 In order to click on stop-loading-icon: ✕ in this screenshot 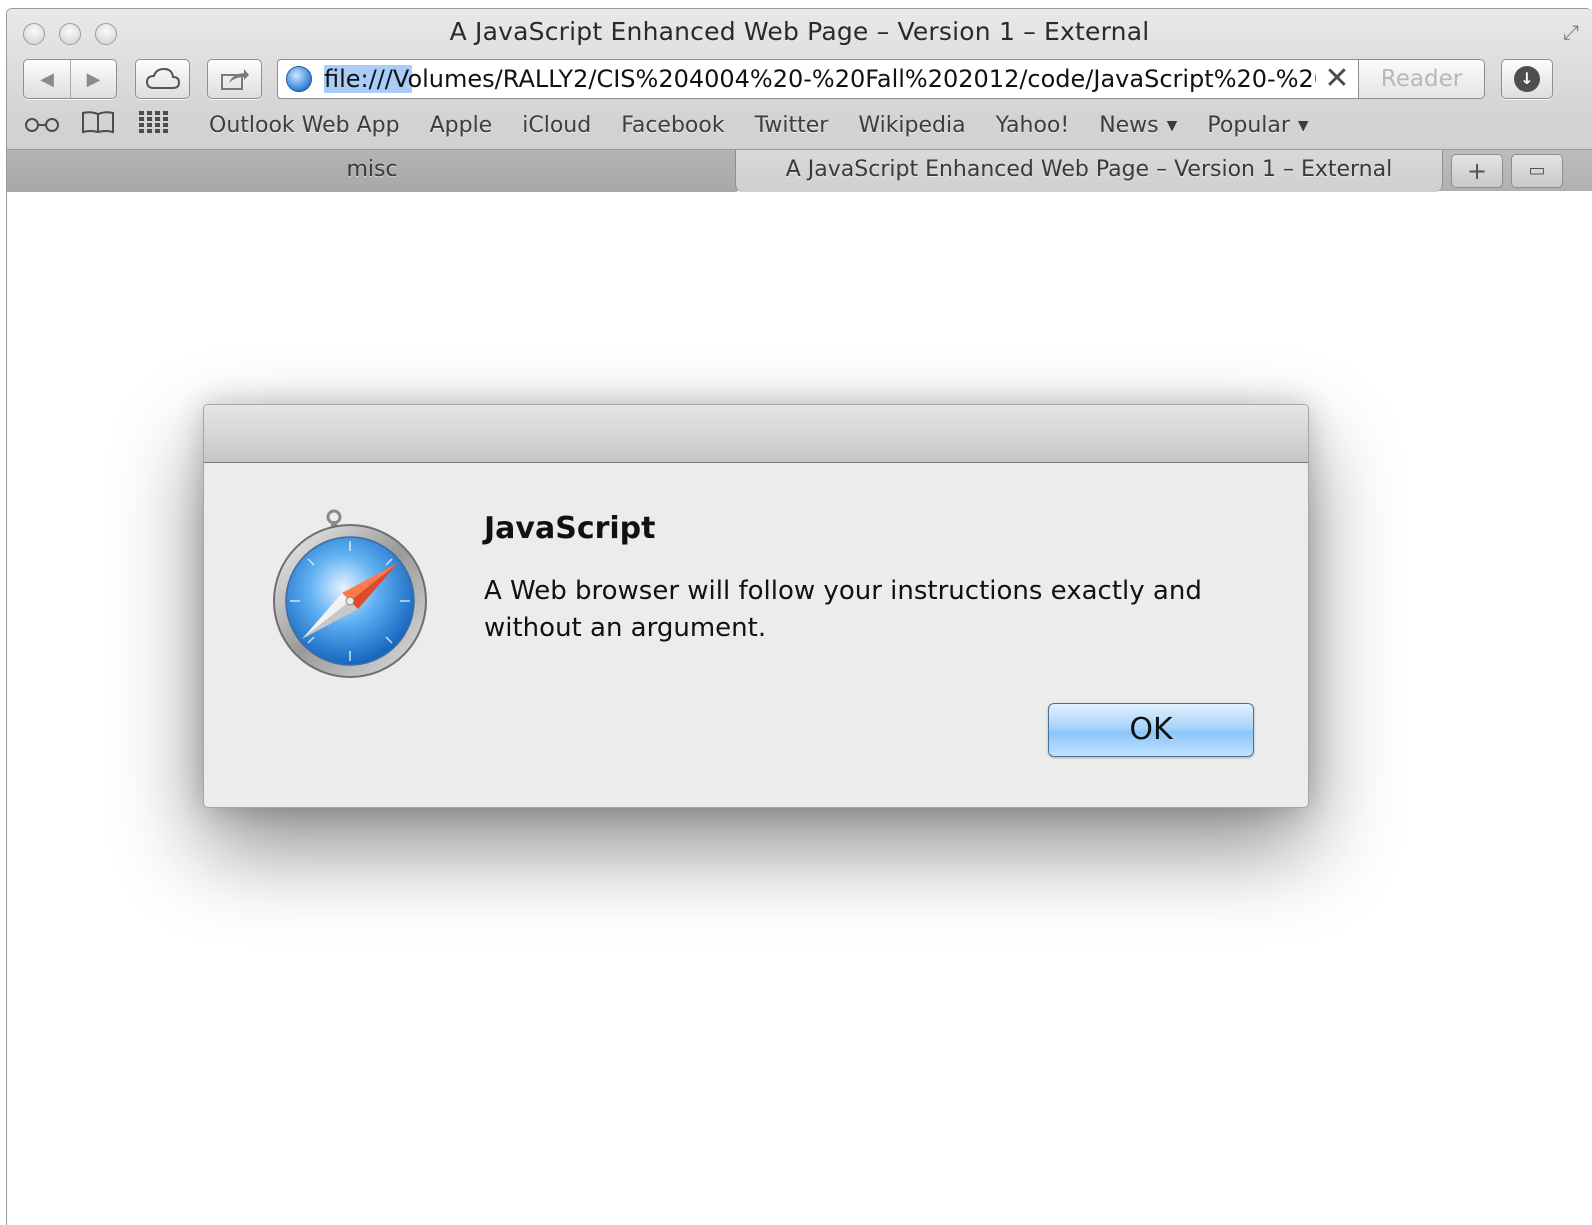, I will do `click(1337, 79)`.